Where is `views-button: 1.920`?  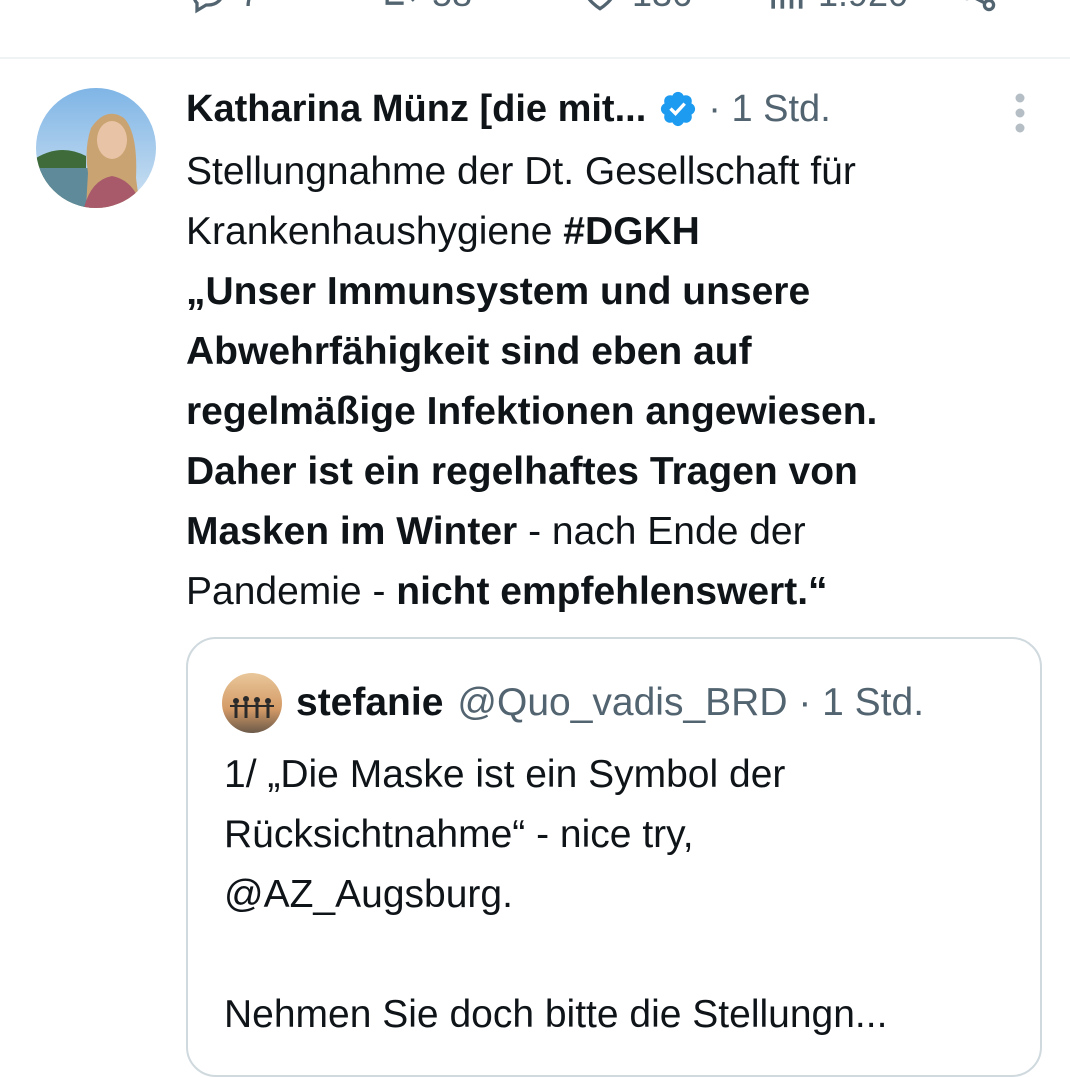 views-button: 1.920 is located at coordinates (836, 8).